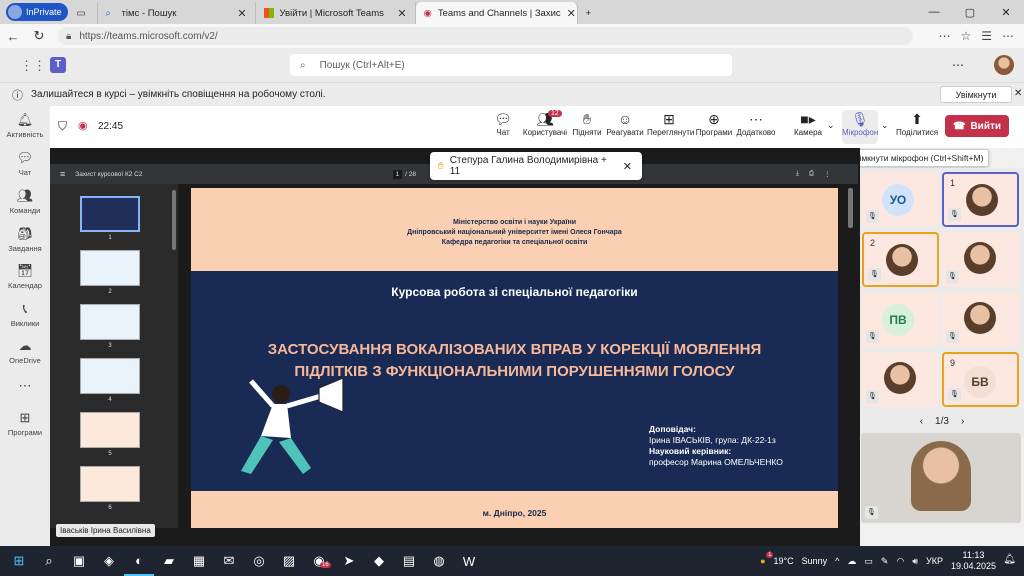  I want to click on presenter-pill: ✋︎ Степура Галина Володимирівна + 11 ✕, so click(536, 166).